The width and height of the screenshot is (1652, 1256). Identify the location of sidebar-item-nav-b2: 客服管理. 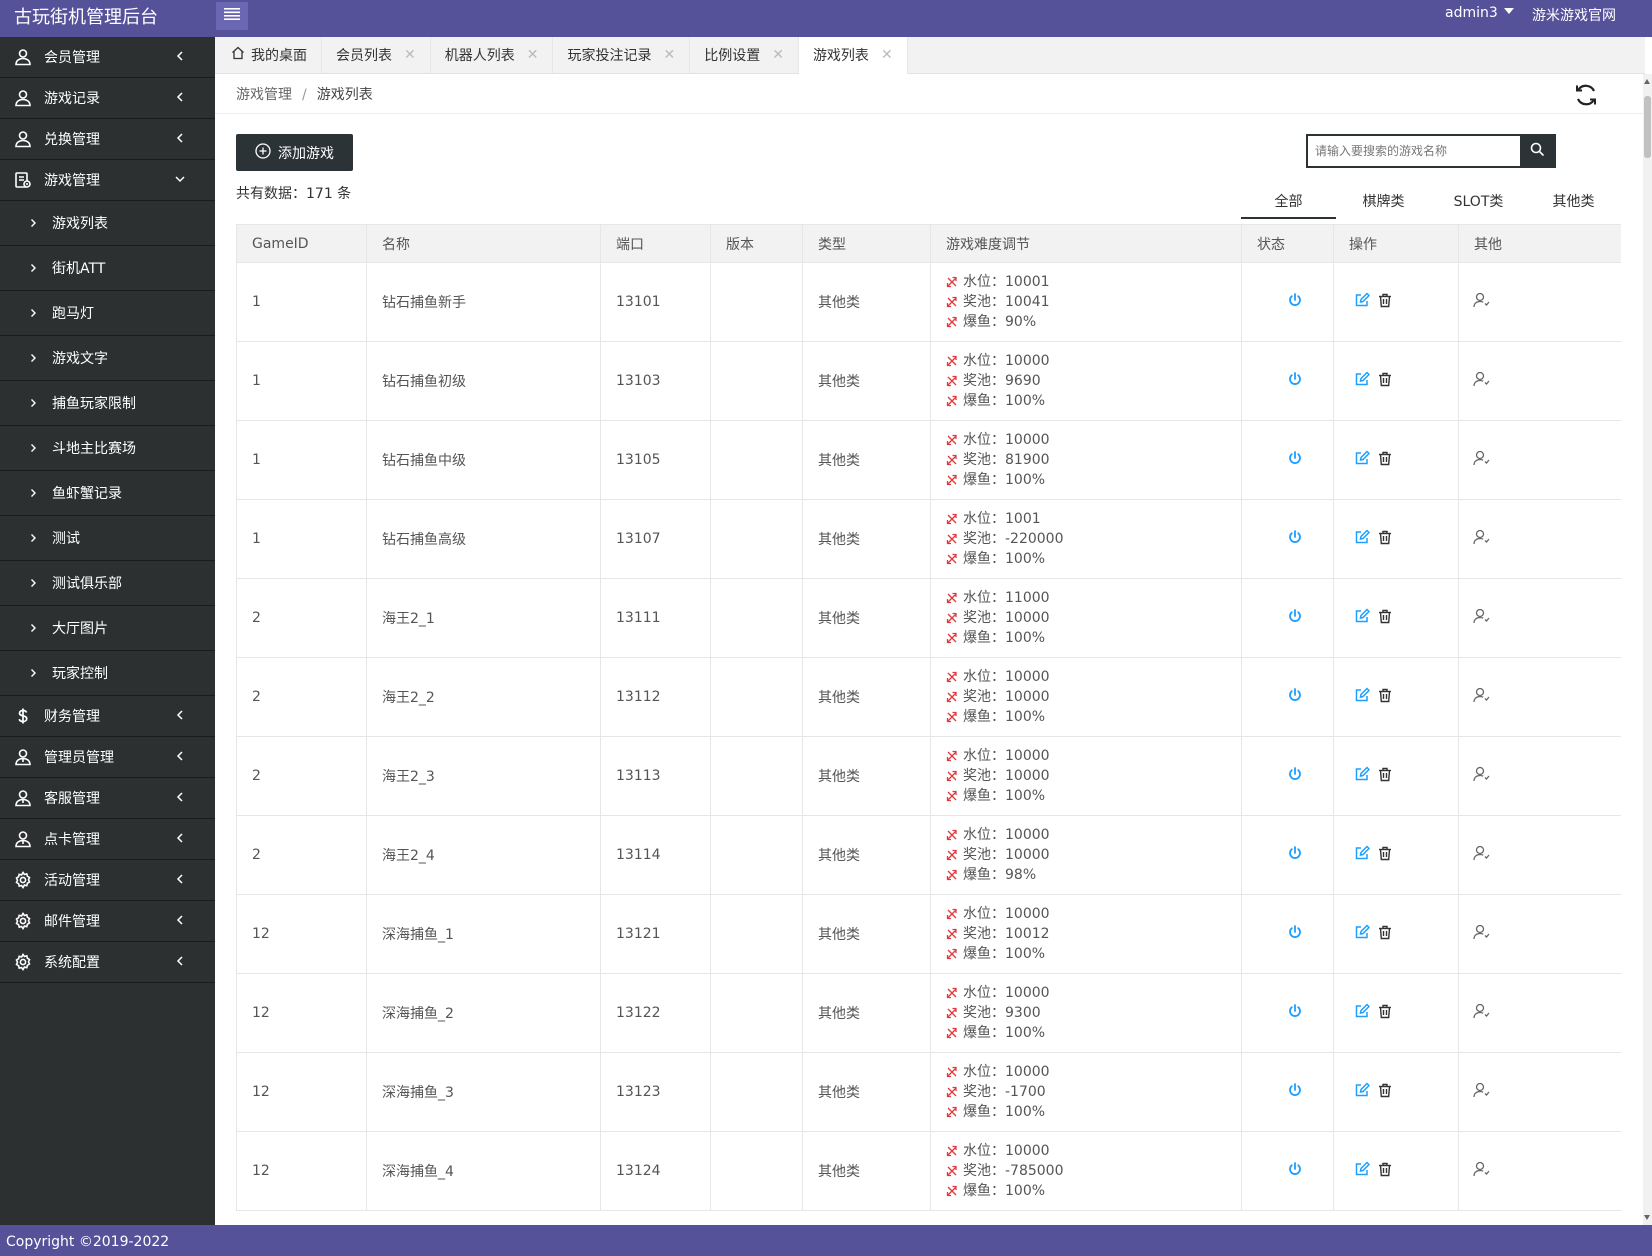
(107, 798).